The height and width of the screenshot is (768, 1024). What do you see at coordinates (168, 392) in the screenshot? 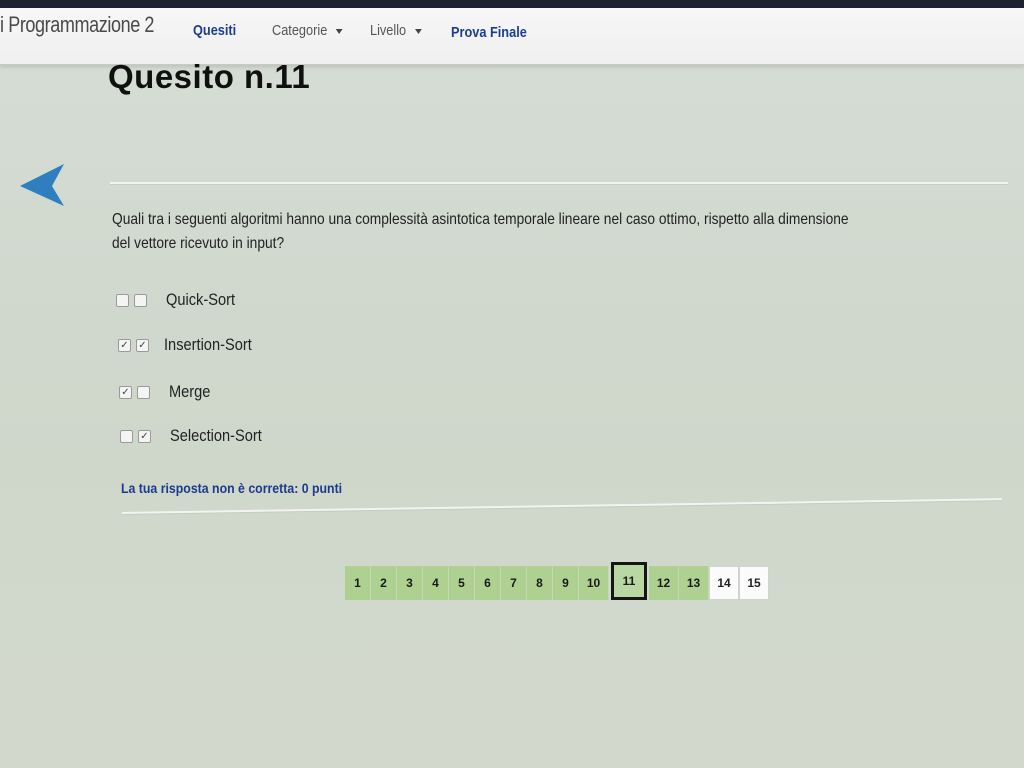
I see `option-merge: ✓ Merge` at bounding box center [168, 392].